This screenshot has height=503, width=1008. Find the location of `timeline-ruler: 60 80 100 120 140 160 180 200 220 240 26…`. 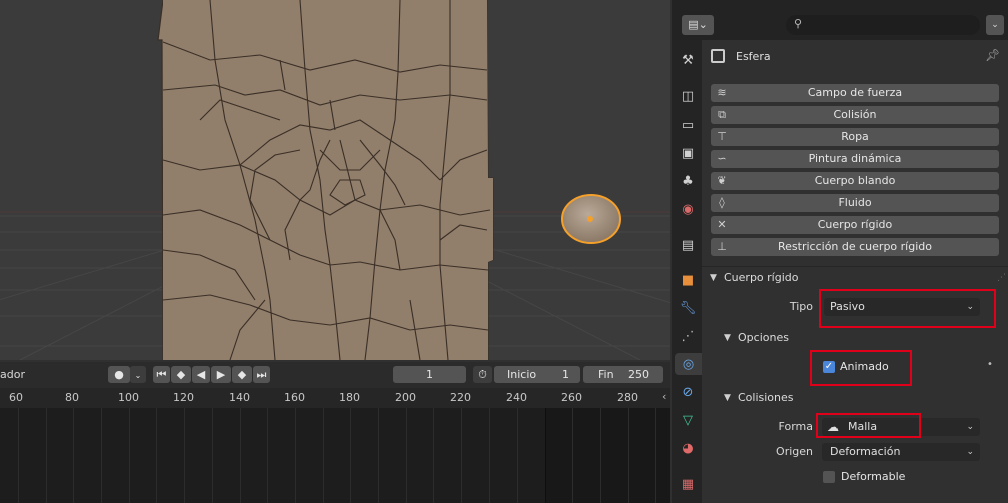

timeline-ruler: 60 80 100 120 140 160 180 200 220 240 26… is located at coordinates (335, 398).